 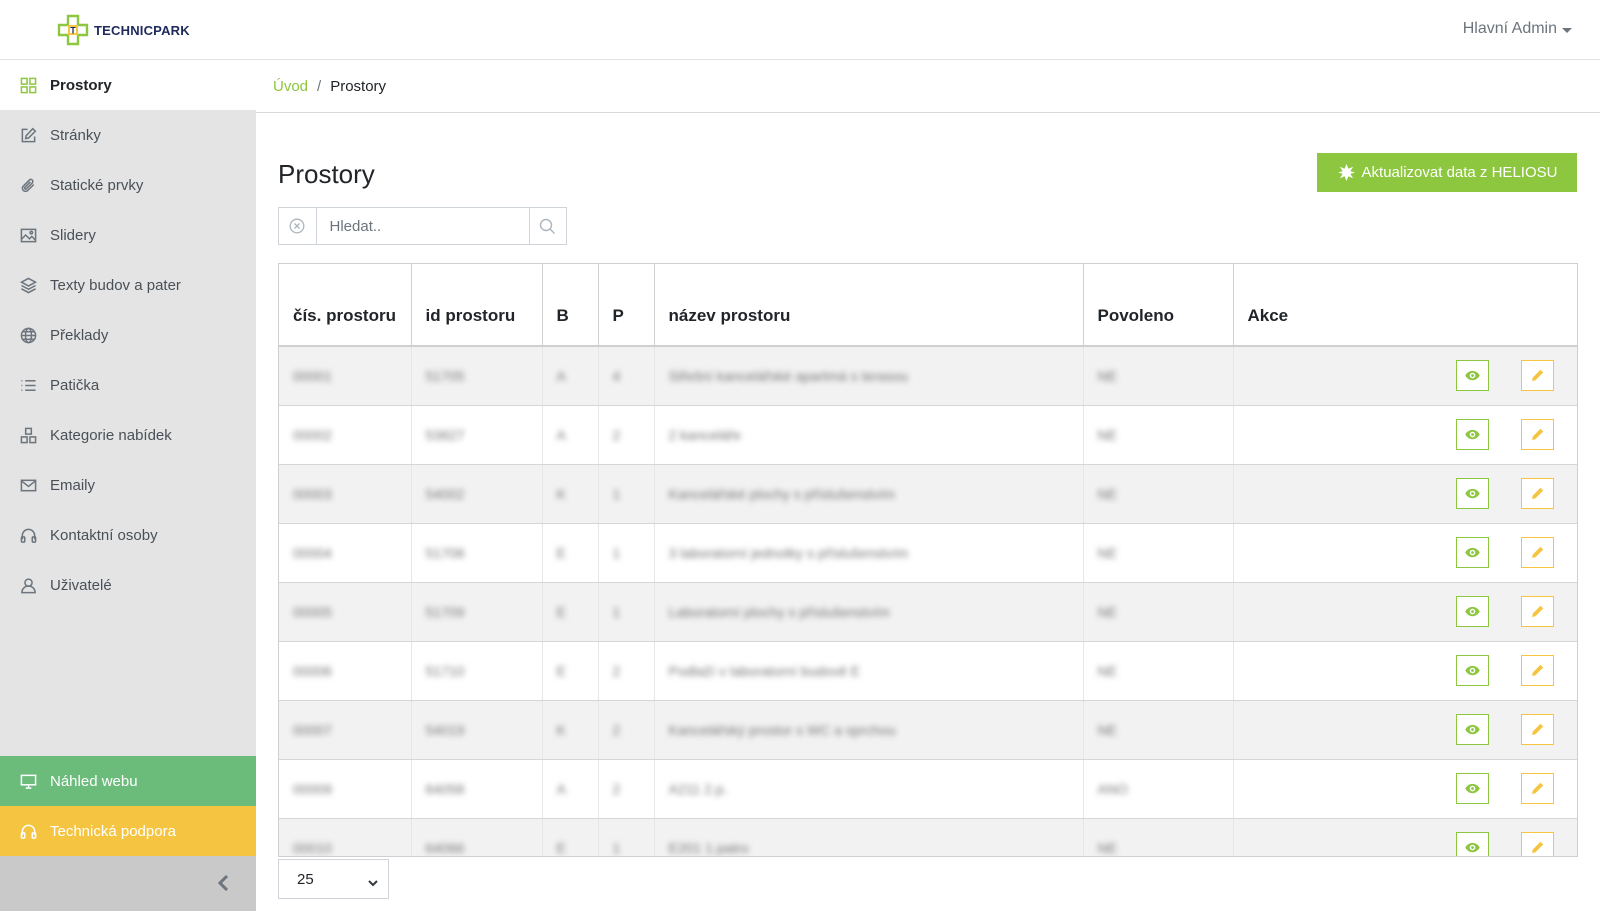 What do you see at coordinates (28, 85) in the screenshot?
I see `grid-icon` at bounding box center [28, 85].